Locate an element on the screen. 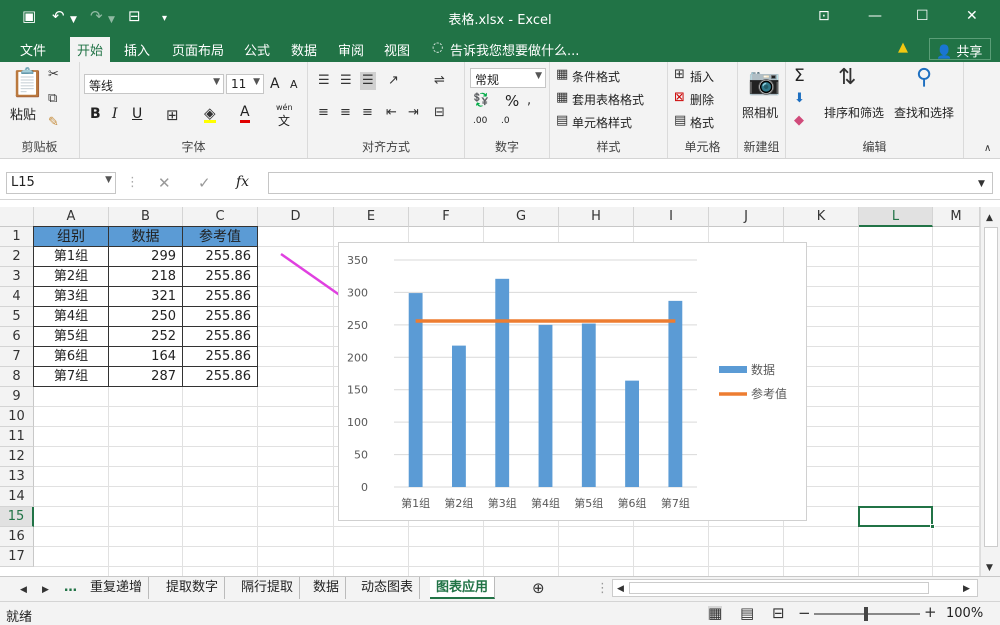 The image size is (1000, 625). tab-home: 开始 is located at coordinates (90, 49).